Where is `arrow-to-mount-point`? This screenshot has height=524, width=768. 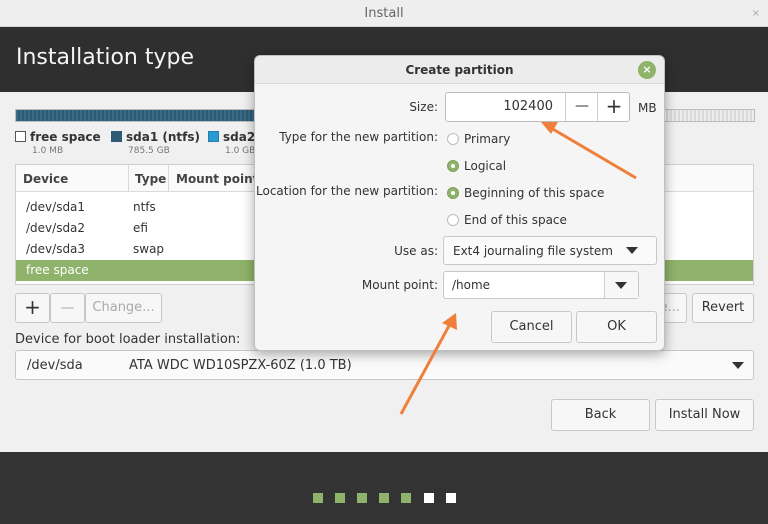
arrow-to-mount-point is located at coordinates (428, 364).